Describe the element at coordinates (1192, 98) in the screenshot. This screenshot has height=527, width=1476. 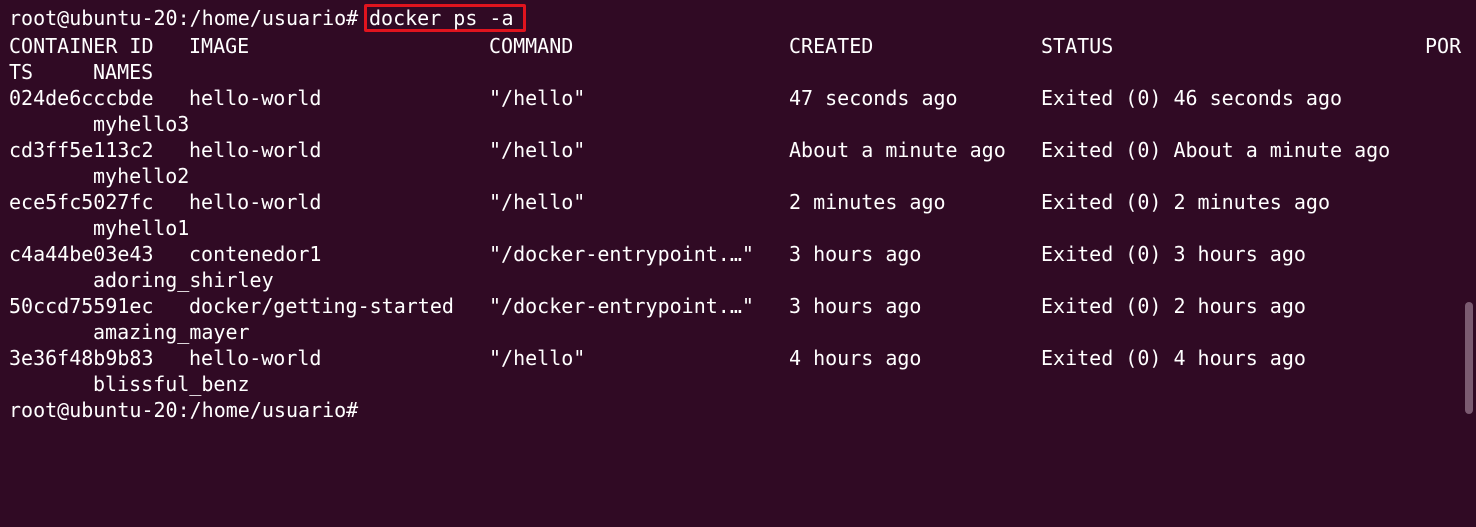
I see `row-status: Exited (0) 46 seconds ago` at that location.